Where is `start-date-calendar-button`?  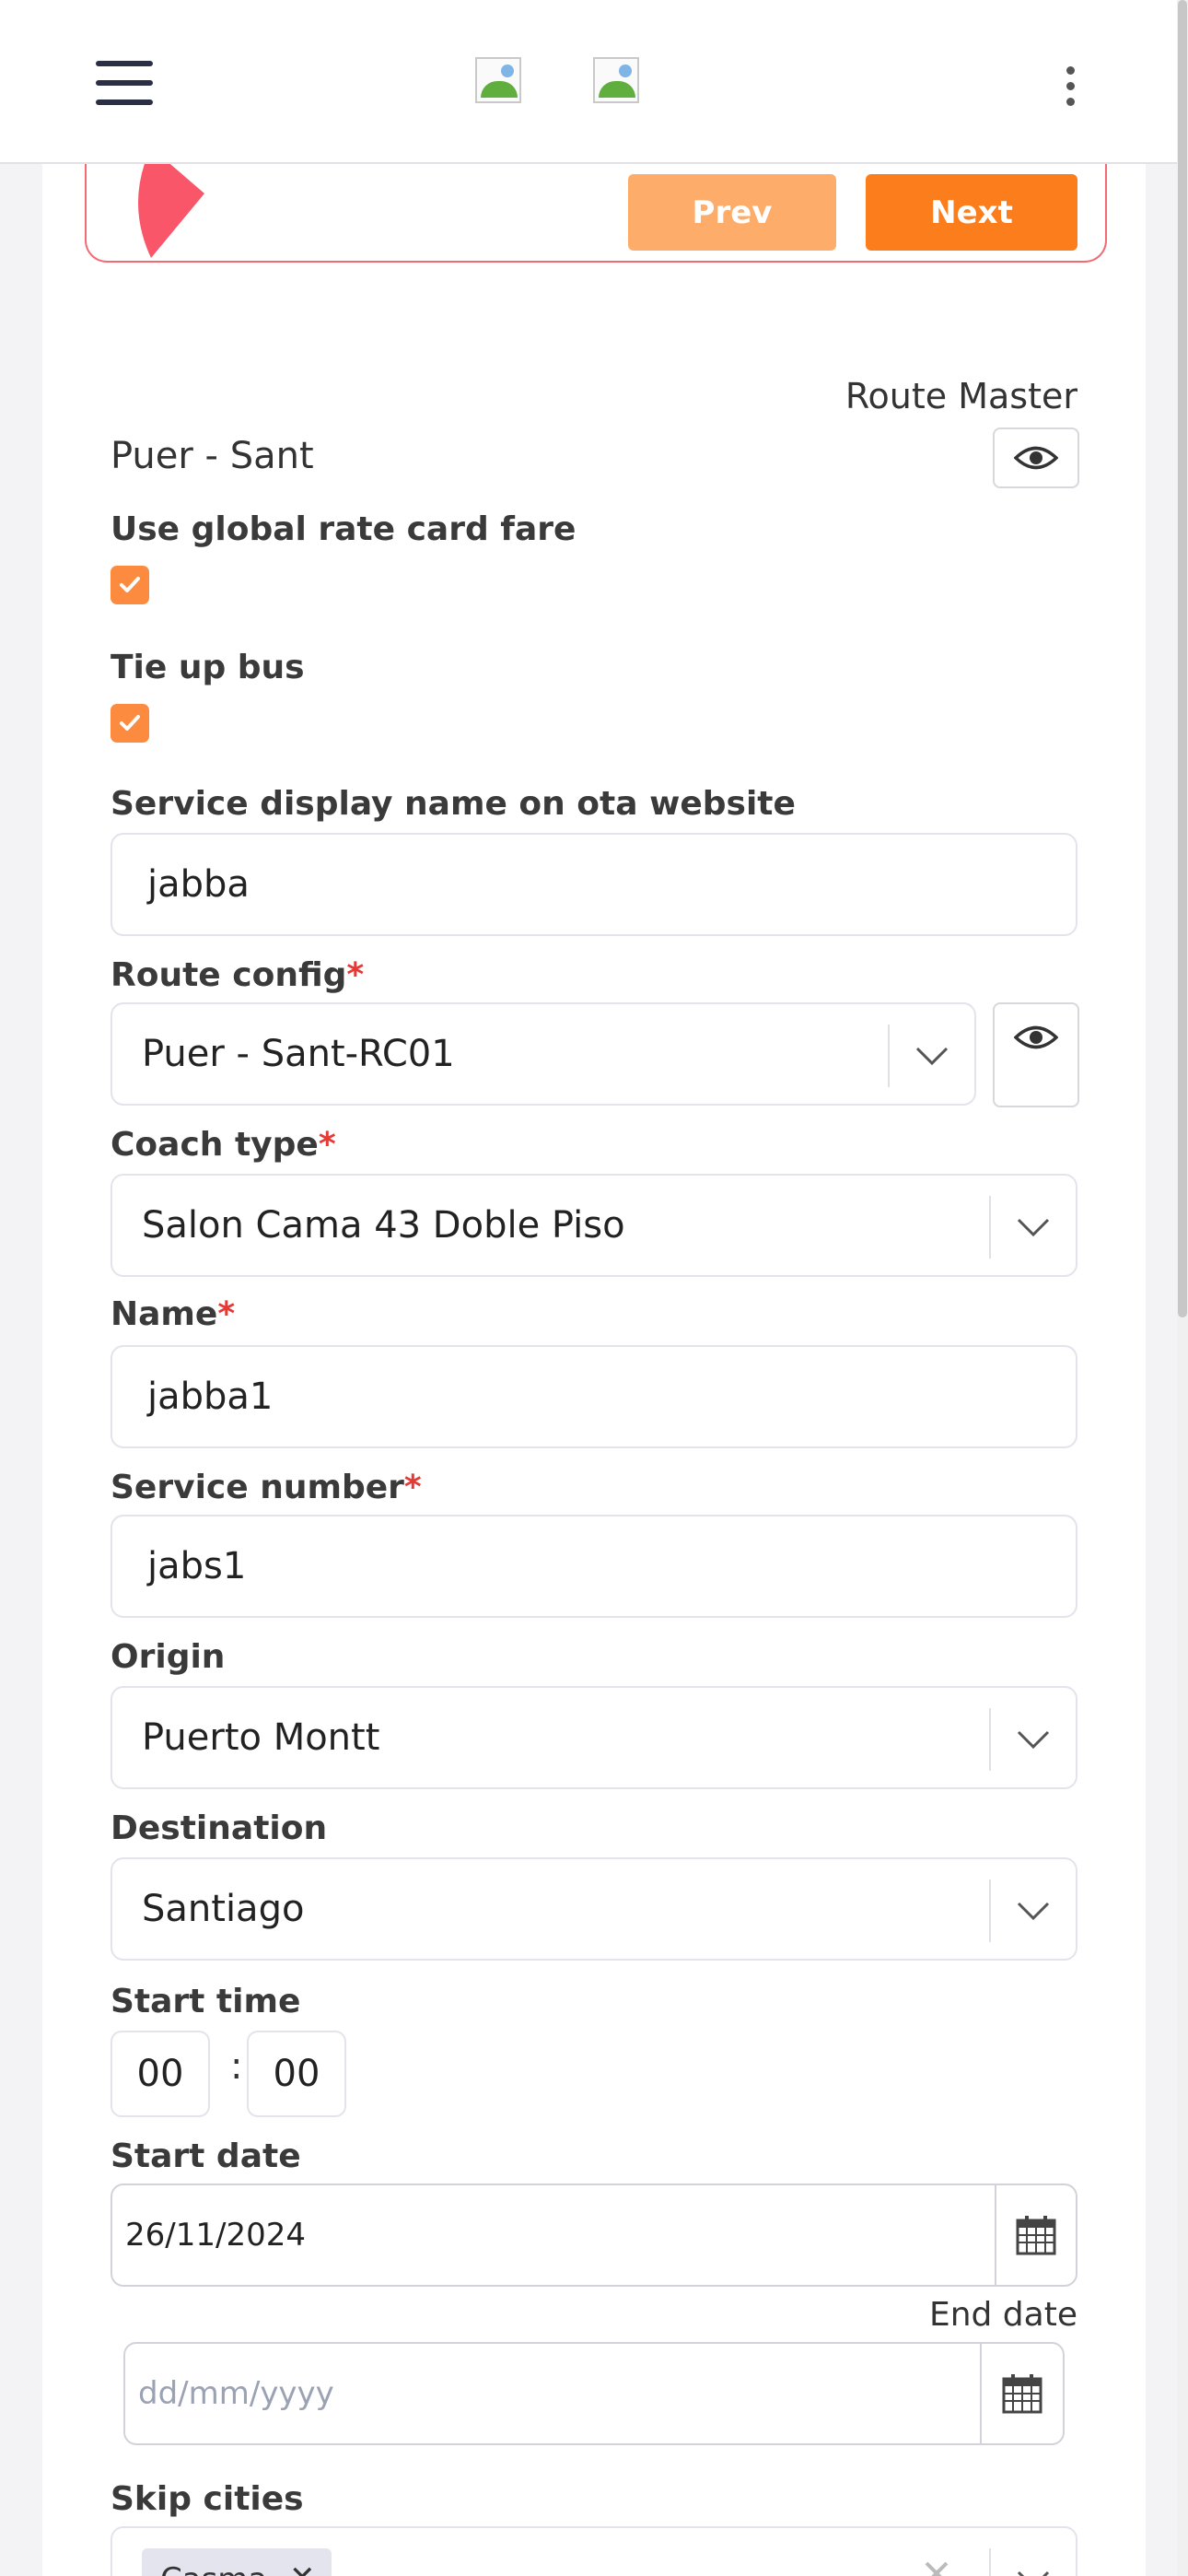
start-date-calendar-button is located at coordinates (1035, 2235).